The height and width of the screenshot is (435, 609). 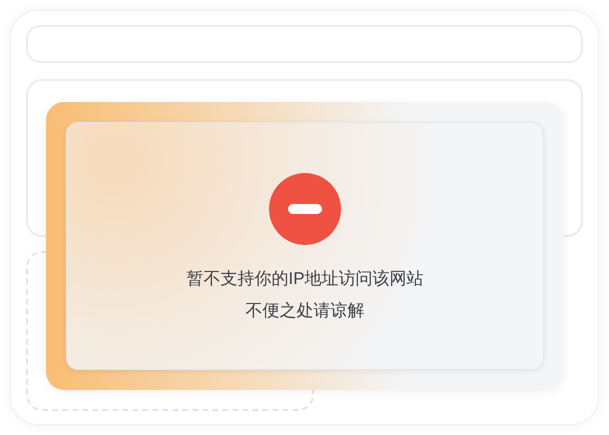 I want to click on notice-text: 暂不支持你的IP地址访问该网站, so click(x=305, y=279).